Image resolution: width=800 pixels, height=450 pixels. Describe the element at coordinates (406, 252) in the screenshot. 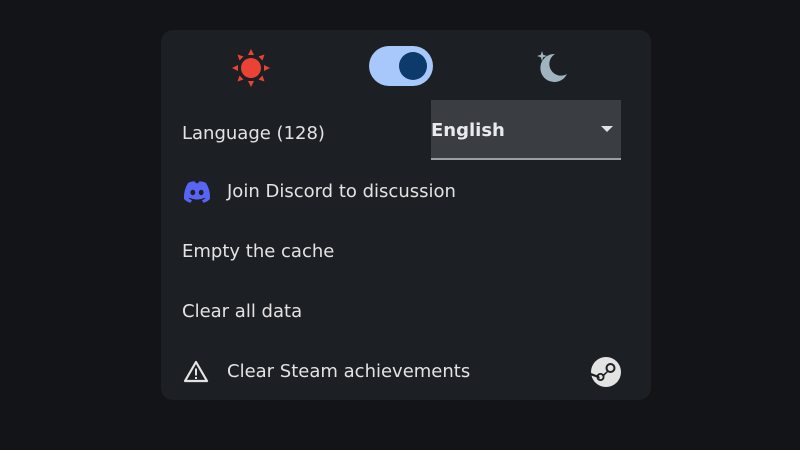

I see `empty-cache-item: Empty the cache` at that location.